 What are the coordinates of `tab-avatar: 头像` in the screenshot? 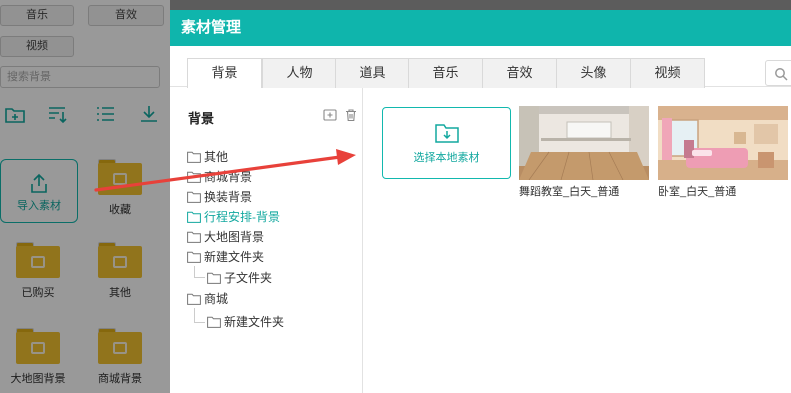 It's located at (593, 73).